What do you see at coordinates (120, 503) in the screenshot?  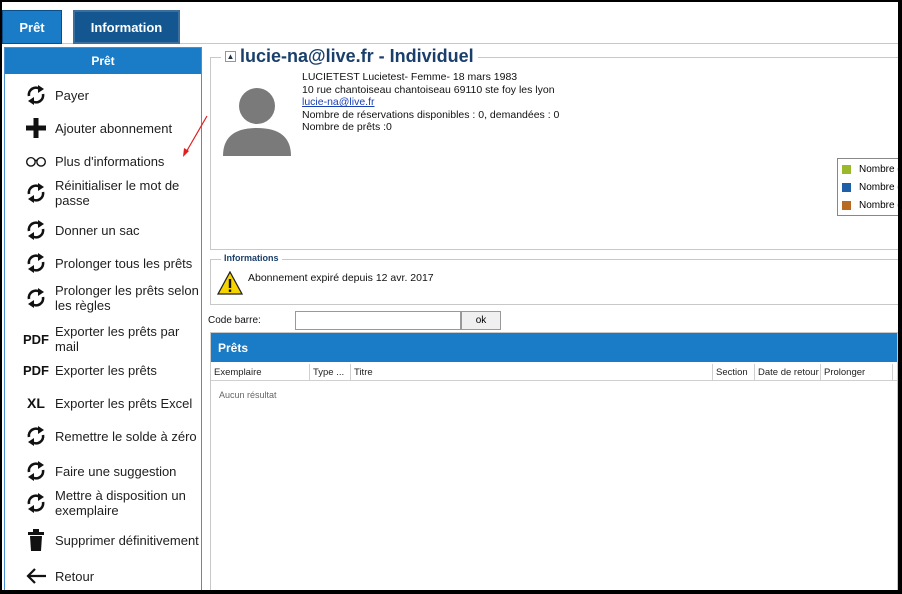 I see `sidebar-item-label: Mettre à disposition un exemplaire` at bounding box center [120, 503].